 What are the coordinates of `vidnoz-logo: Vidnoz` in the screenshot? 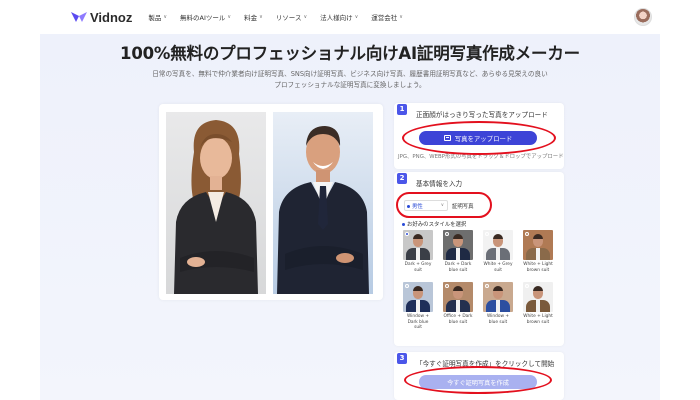 It's located at (101, 17).